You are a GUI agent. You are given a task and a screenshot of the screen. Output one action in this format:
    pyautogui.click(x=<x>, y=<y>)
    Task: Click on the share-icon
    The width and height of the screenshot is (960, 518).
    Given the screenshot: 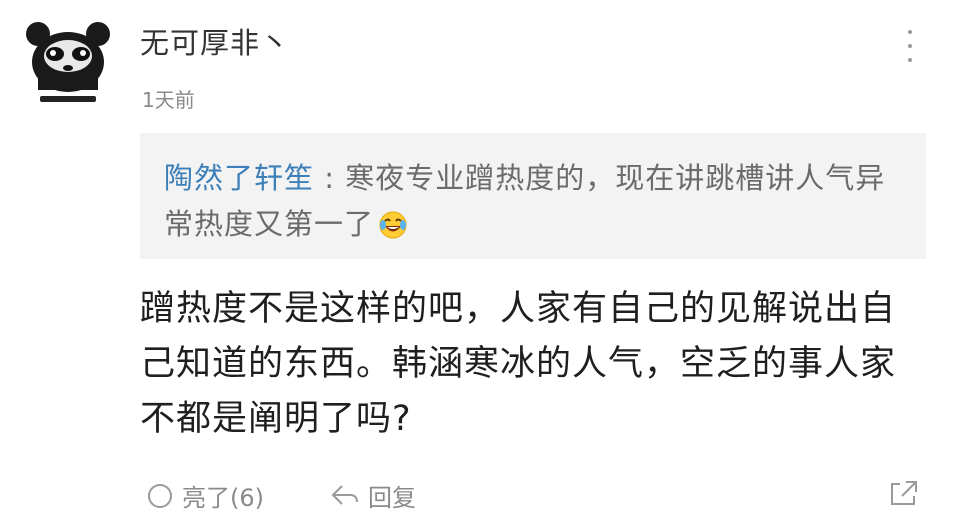 What is the action you would take?
    pyautogui.click(x=904, y=493)
    